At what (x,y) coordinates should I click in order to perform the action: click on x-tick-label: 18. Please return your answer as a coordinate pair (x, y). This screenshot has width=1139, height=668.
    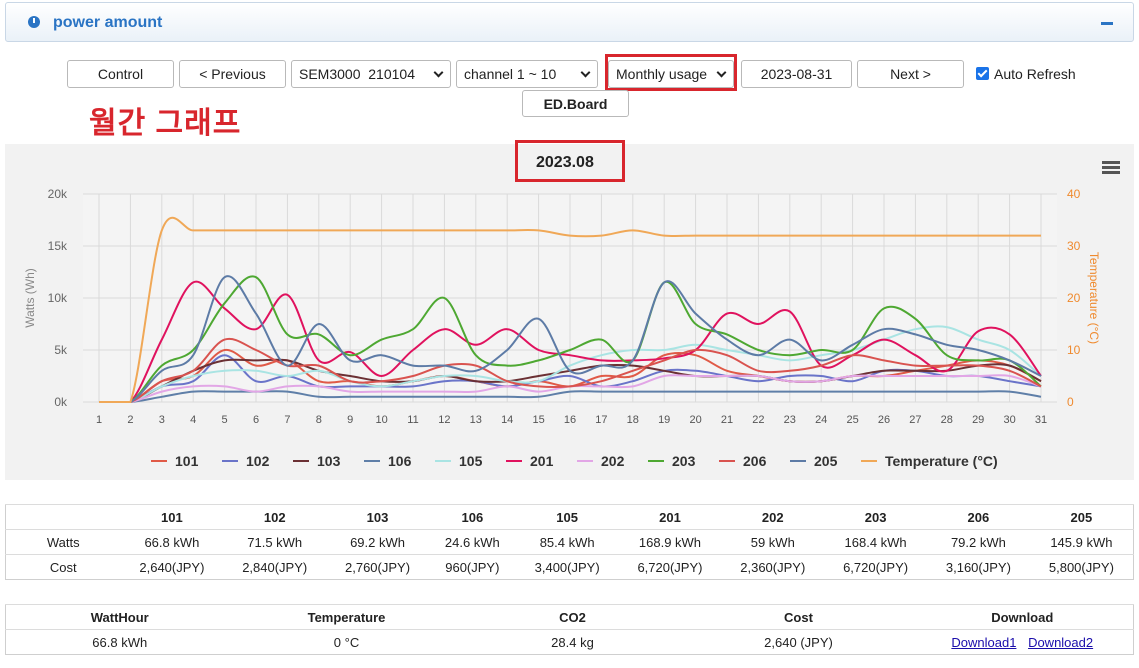
    Looking at the image, I should click on (633, 420).